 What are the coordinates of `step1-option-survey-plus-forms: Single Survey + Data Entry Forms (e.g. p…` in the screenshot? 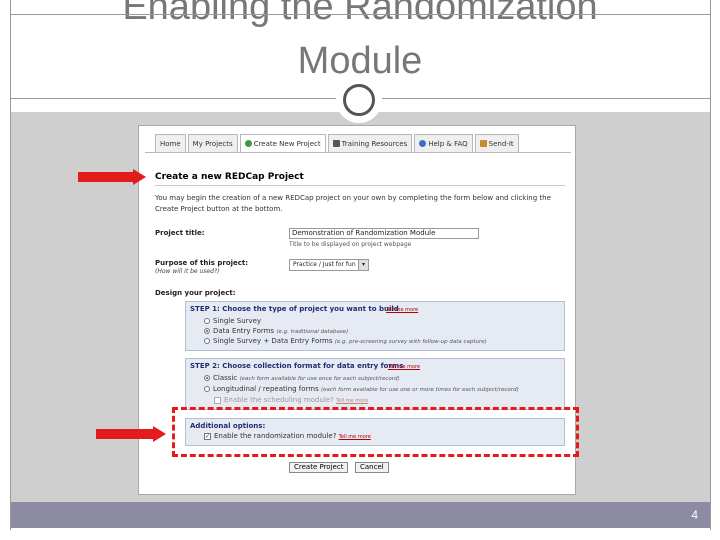 It's located at (345, 341).